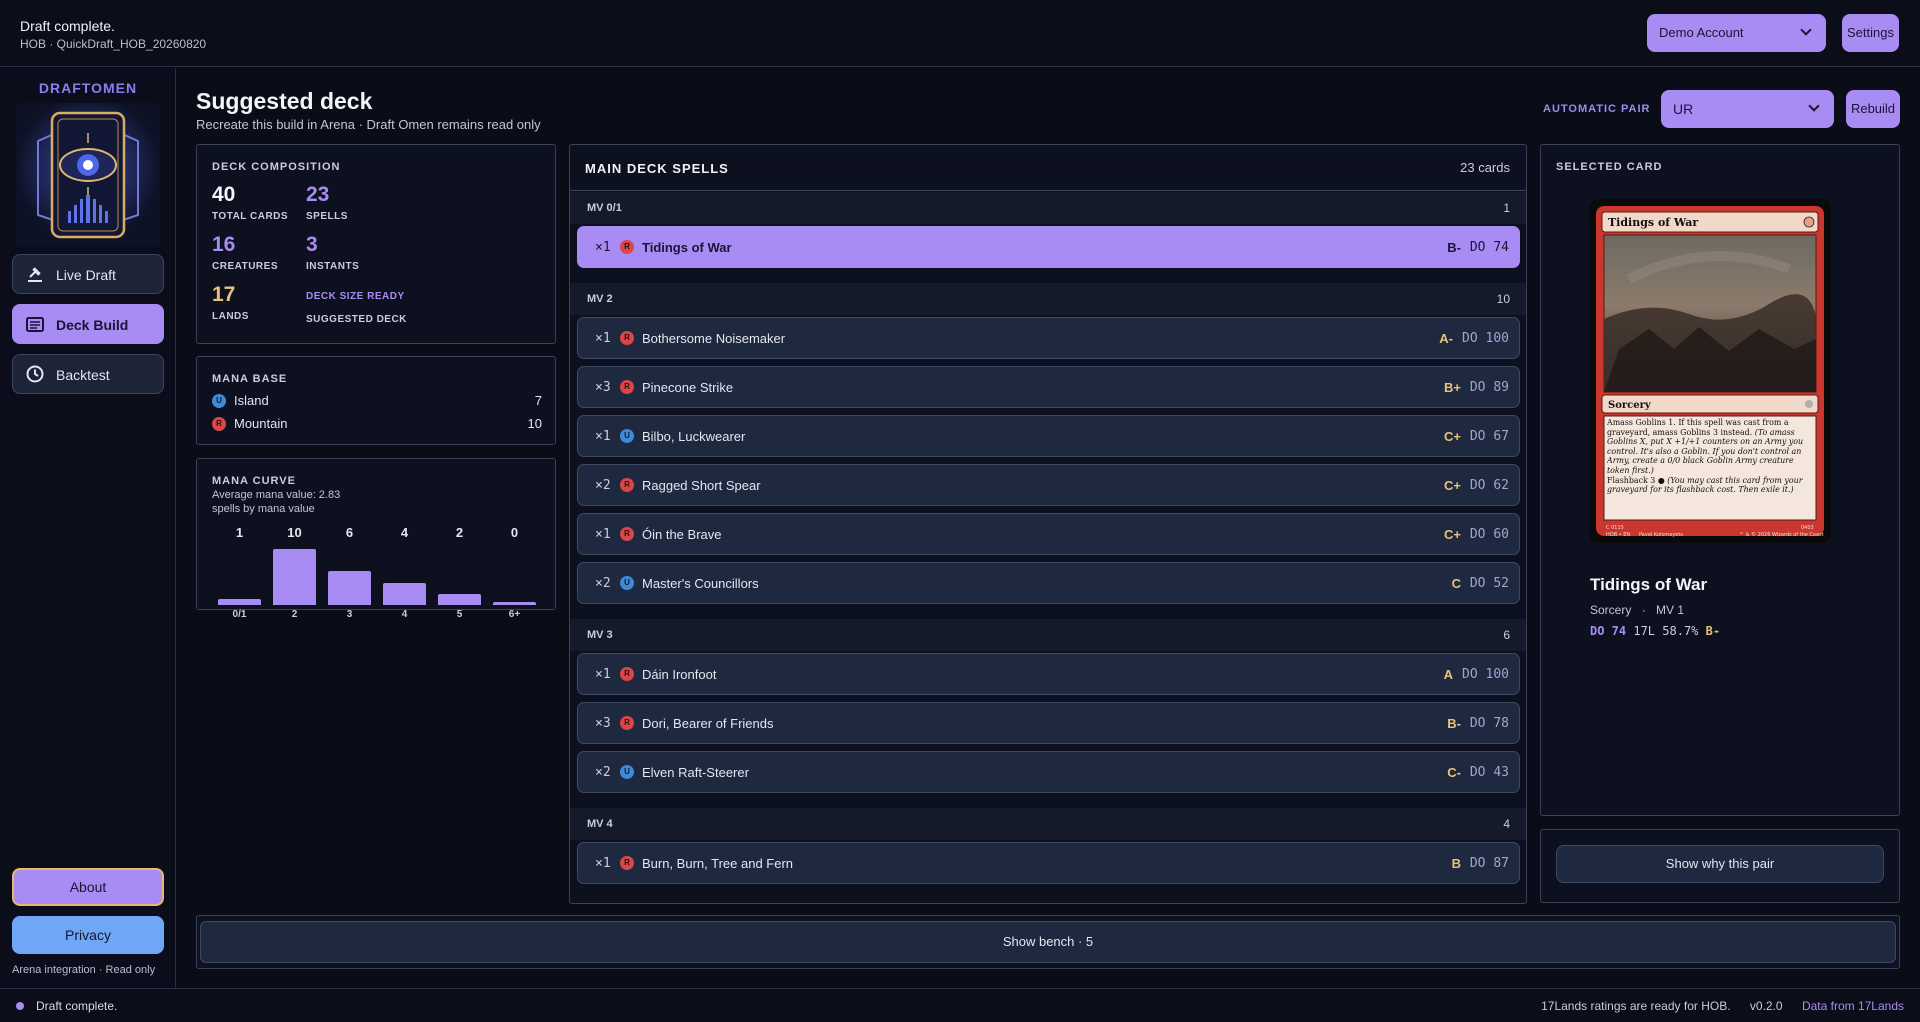  I want to click on card-name: Ragged Short Spear, so click(701, 485).